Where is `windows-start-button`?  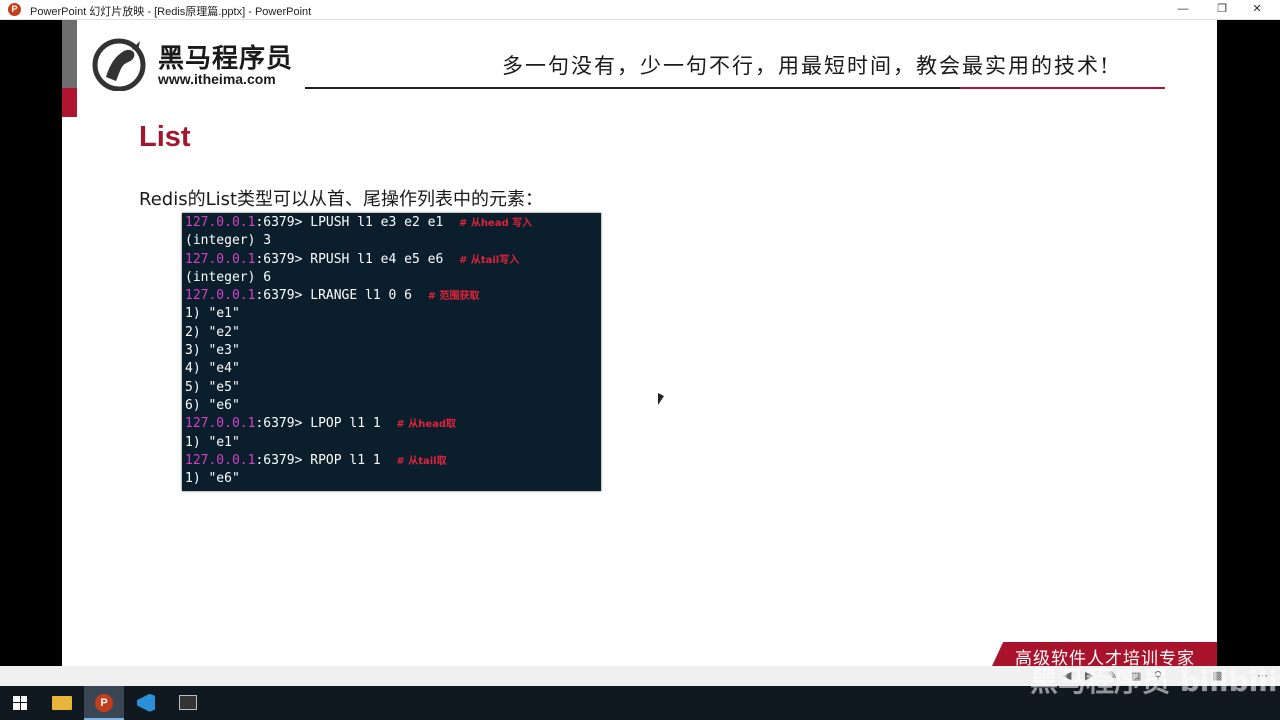 windows-start-button is located at coordinates (20, 703).